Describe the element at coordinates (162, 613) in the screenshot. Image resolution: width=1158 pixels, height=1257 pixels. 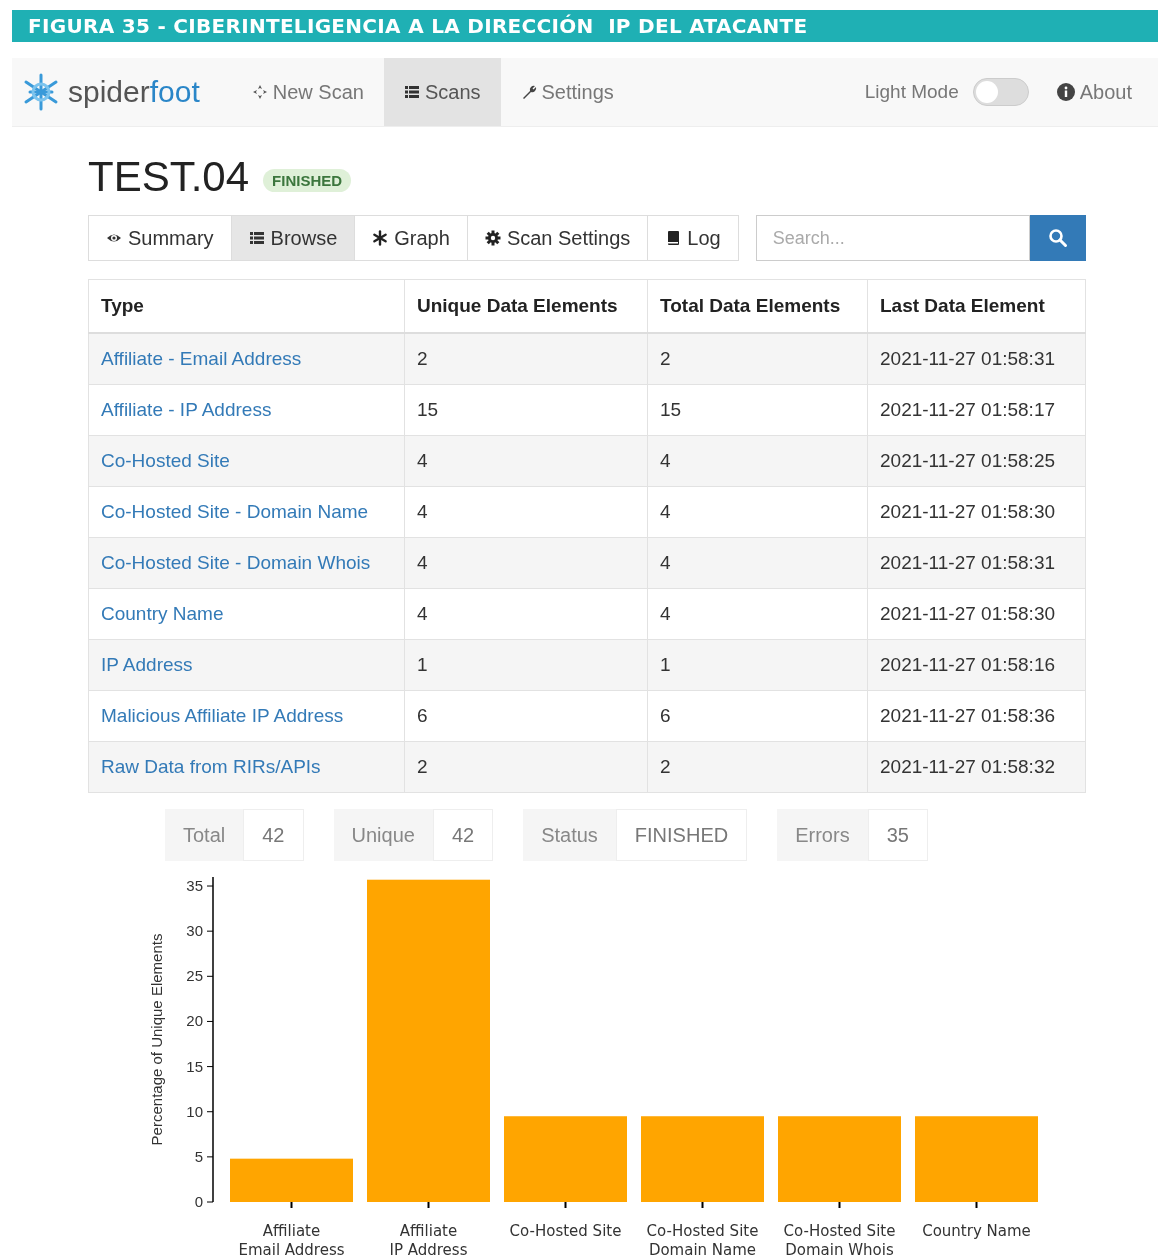
I see `type-link: Country Name` at that location.